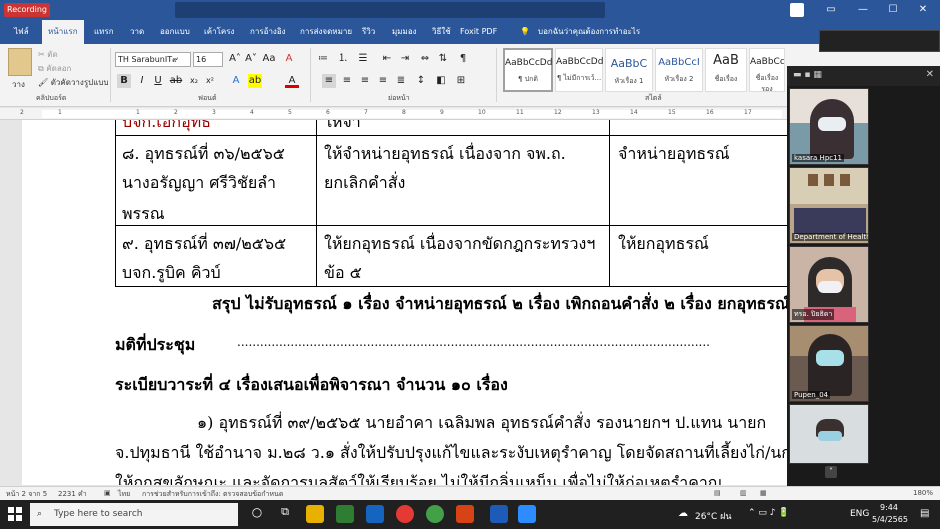 This screenshot has height=529, width=940. Describe the element at coordinates (769, 513) in the screenshot. I see `system-tray-icons: ⌃ ▭ ♪ 🔋` at that location.